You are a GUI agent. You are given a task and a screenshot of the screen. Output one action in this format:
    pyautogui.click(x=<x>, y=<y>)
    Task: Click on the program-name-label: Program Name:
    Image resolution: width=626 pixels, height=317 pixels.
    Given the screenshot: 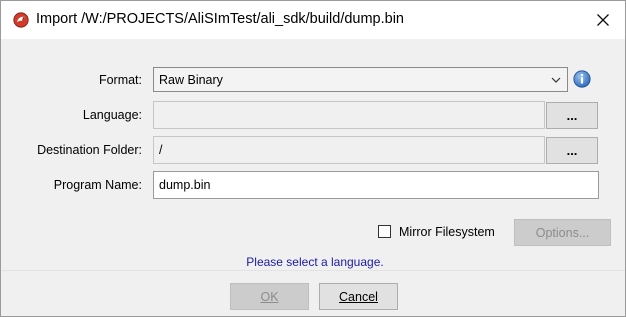 What is the action you would take?
    pyautogui.click(x=97, y=185)
    